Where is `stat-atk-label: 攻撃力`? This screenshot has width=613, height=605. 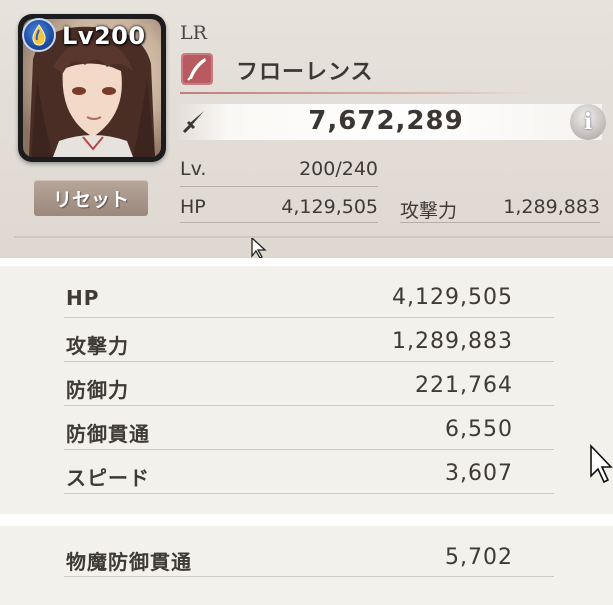
stat-atk-label: 攻撃力 is located at coordinates (97, 346).